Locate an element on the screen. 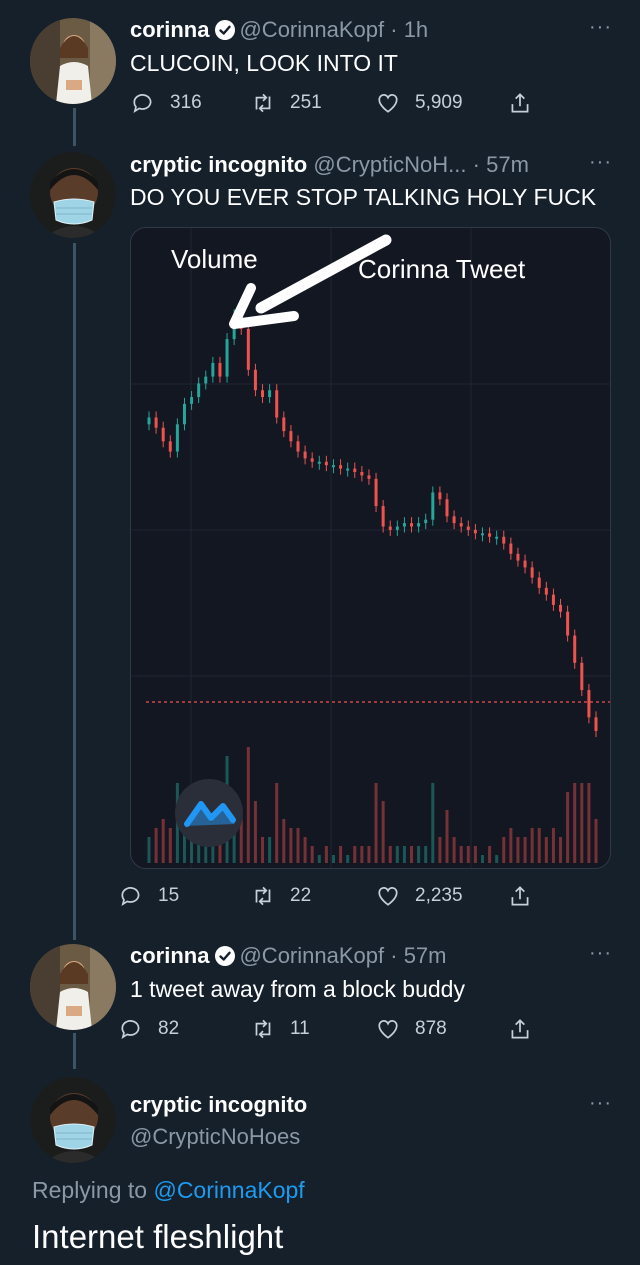 The image size is (640, 1265). retweet-button: 22 is located at coordinates (280, 896).